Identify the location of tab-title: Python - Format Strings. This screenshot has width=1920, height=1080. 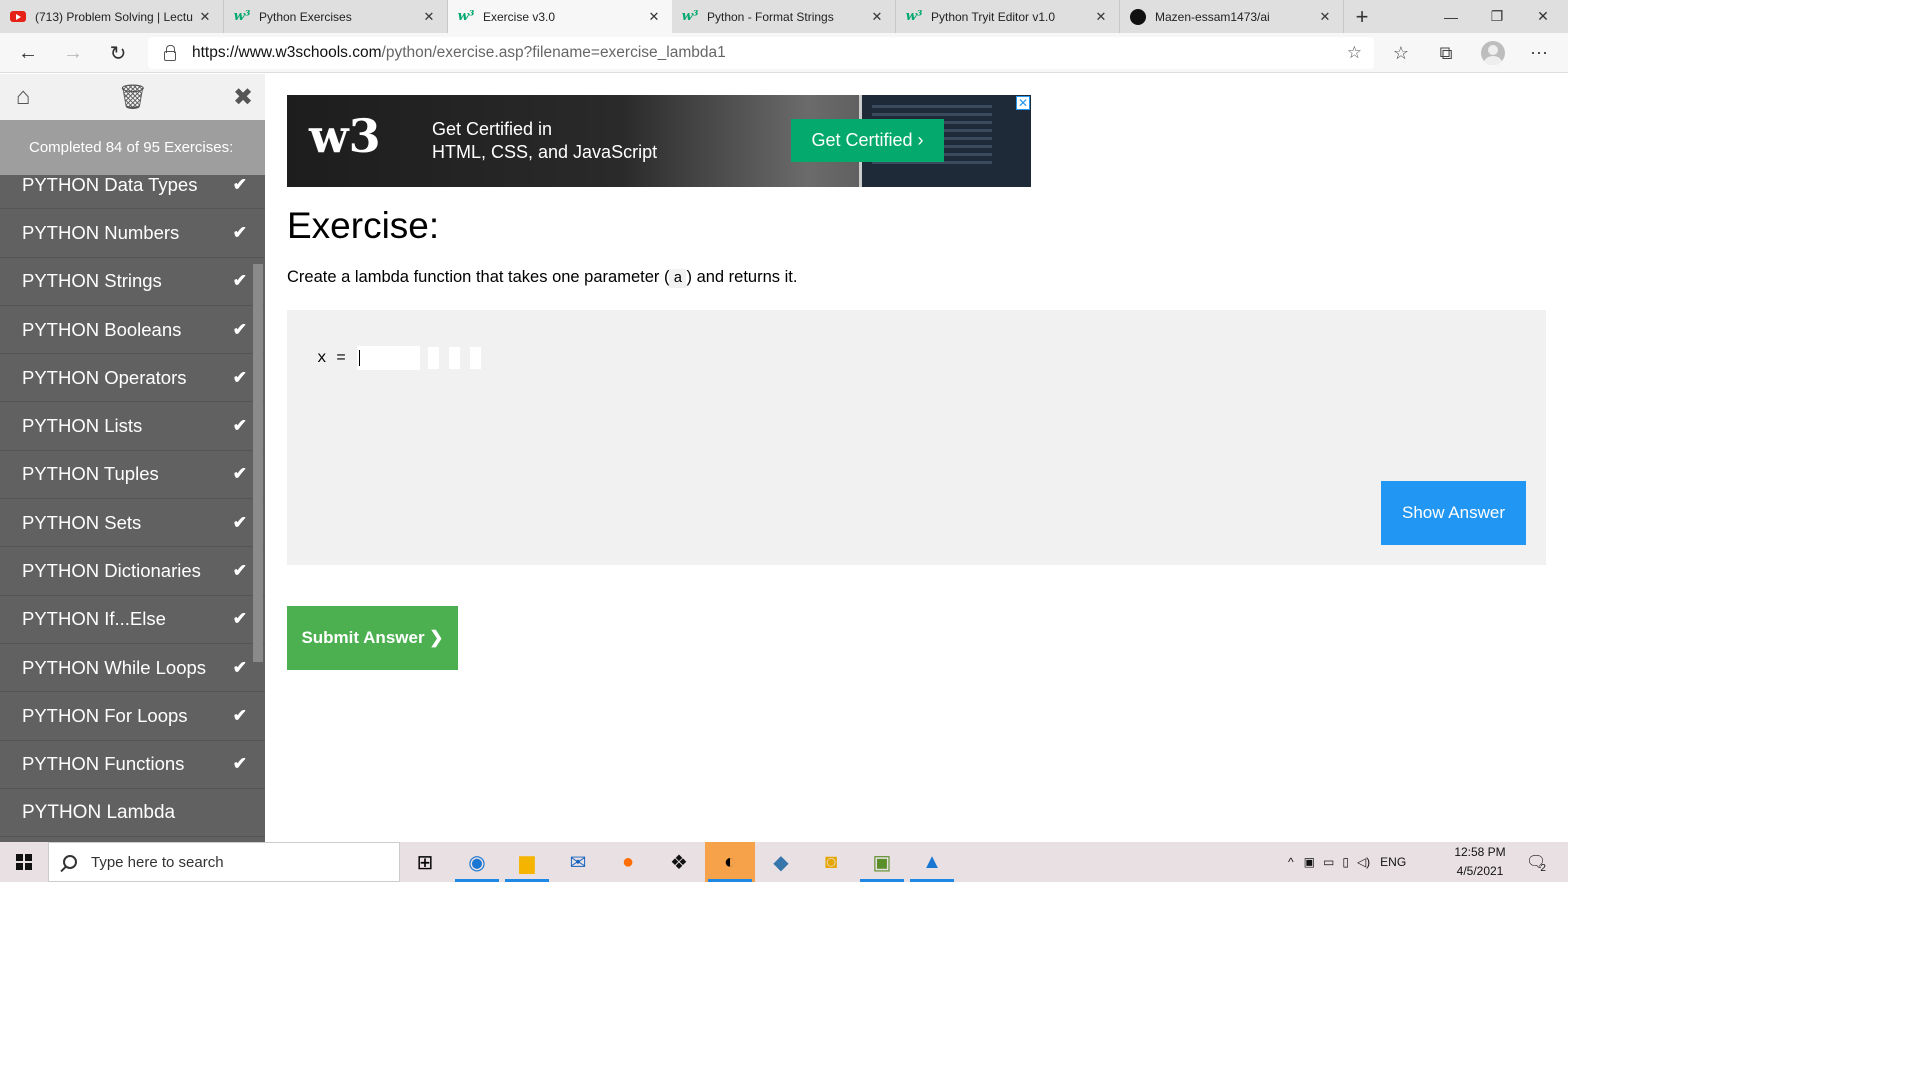
(770, 16).